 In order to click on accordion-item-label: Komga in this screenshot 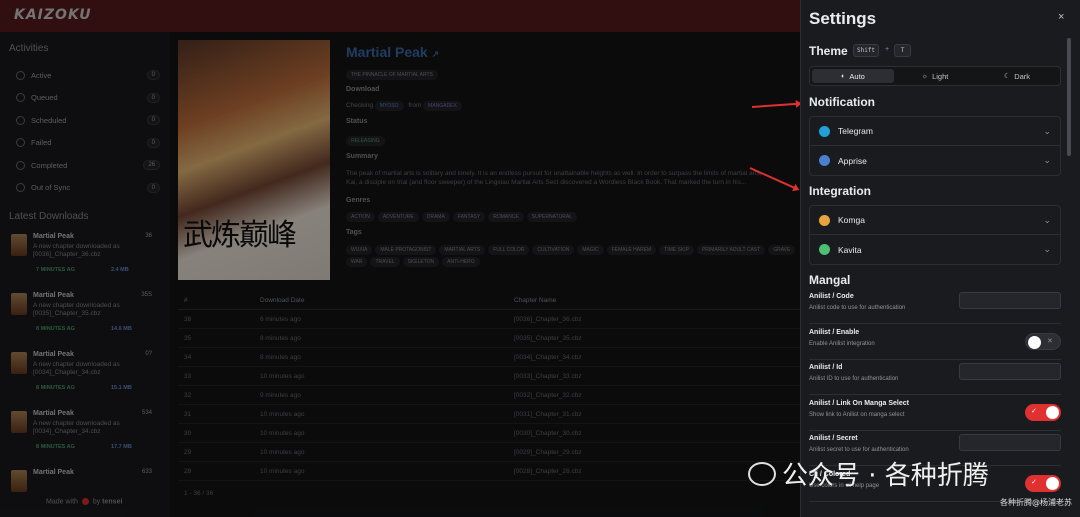, I will do `click(851, 220)`.